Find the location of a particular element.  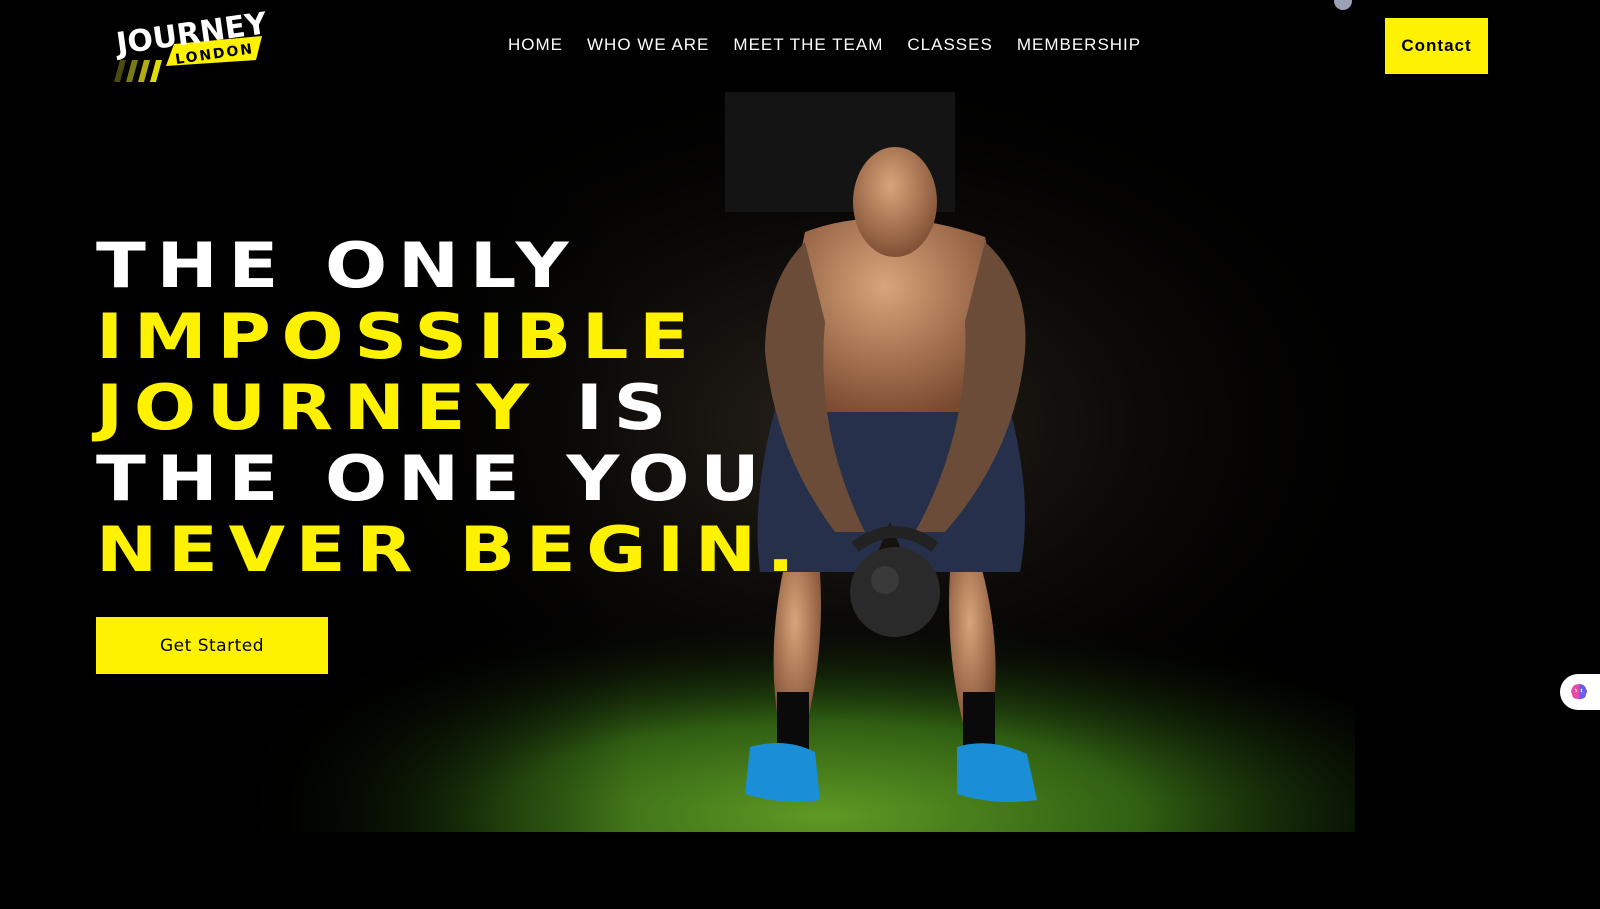

headline-word-journey: JOURNEY is located at coordinates (318, 407).